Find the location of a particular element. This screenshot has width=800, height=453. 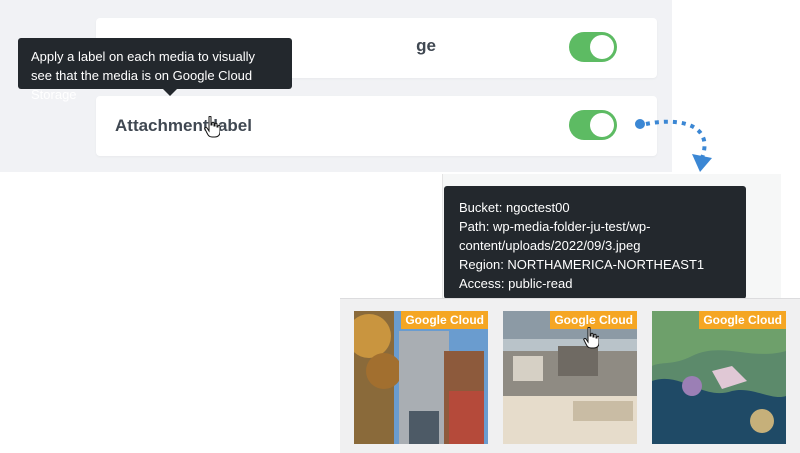

construction-photo-icon is located at coordinates (570, 377).